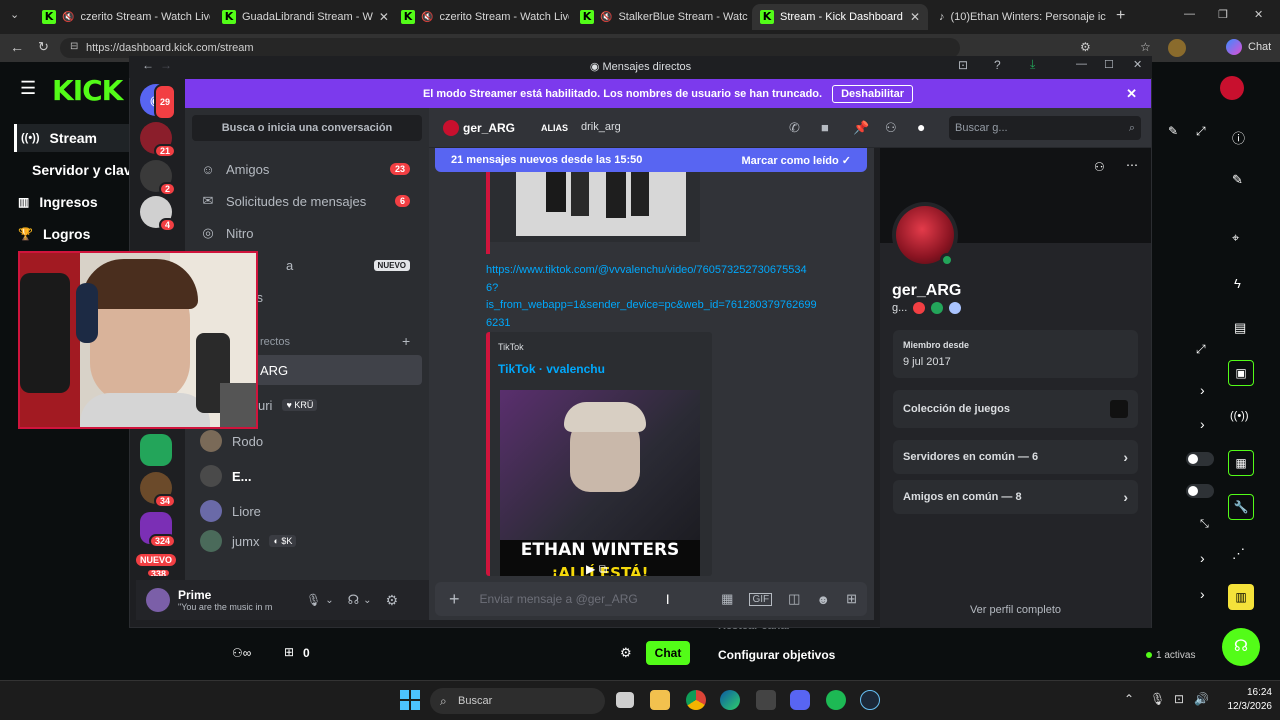 The image size is (1280, 720). What do you see at coordinates (87, 90) in the screenshot?
I see `kick-logo: KICK` at bounding box center [87, 90].